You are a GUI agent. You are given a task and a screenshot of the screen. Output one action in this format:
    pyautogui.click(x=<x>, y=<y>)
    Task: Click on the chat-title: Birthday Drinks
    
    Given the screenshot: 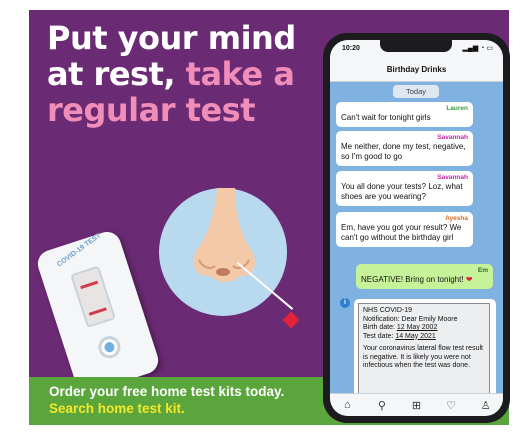 What is the action you would take?
    pyautogui.click(x=416, y=69)
    